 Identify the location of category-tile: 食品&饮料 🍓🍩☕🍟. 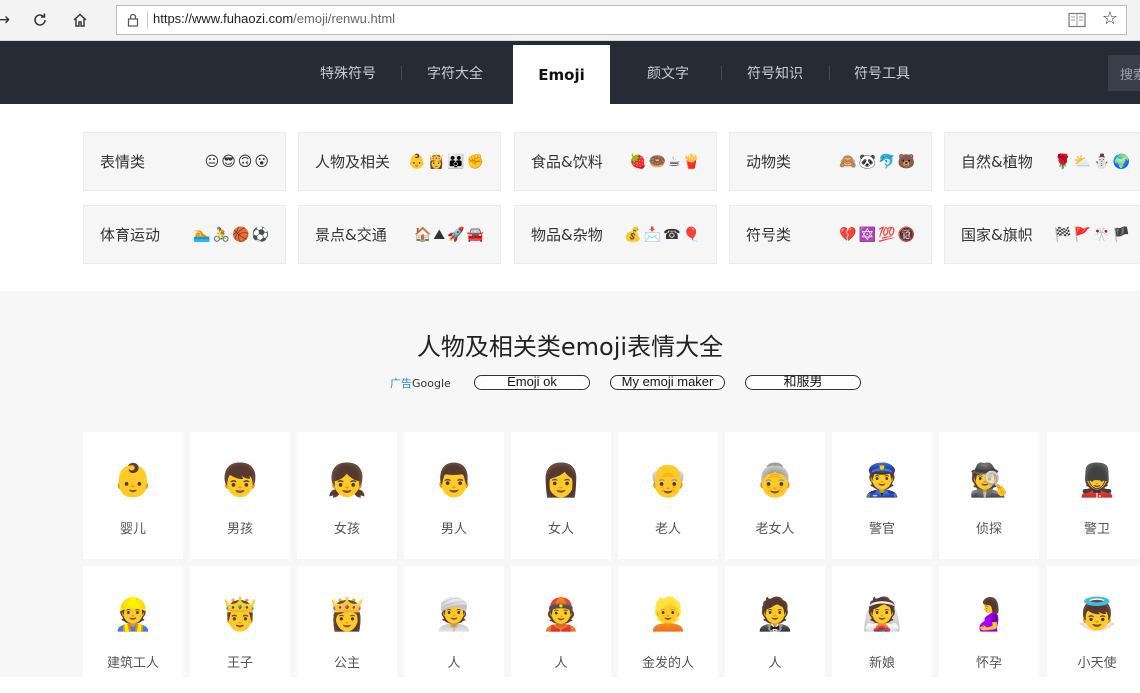
(615, 161).